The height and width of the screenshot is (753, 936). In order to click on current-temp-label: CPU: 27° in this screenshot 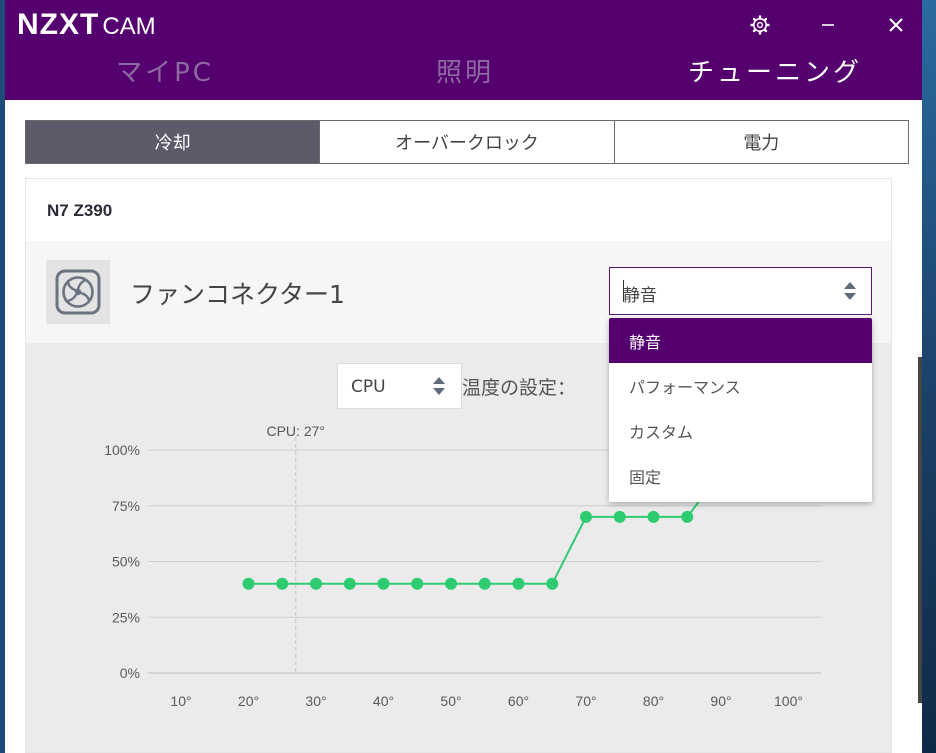, I will do `click(295, 431)`.